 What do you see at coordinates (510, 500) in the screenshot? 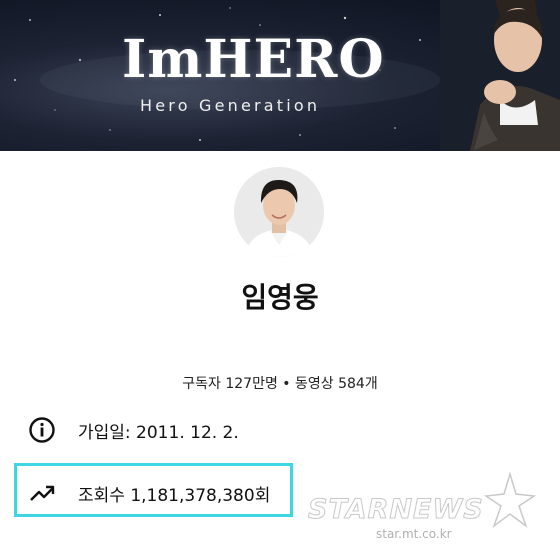
I see `watermark-star-icon` at bounding box center [510, 500].